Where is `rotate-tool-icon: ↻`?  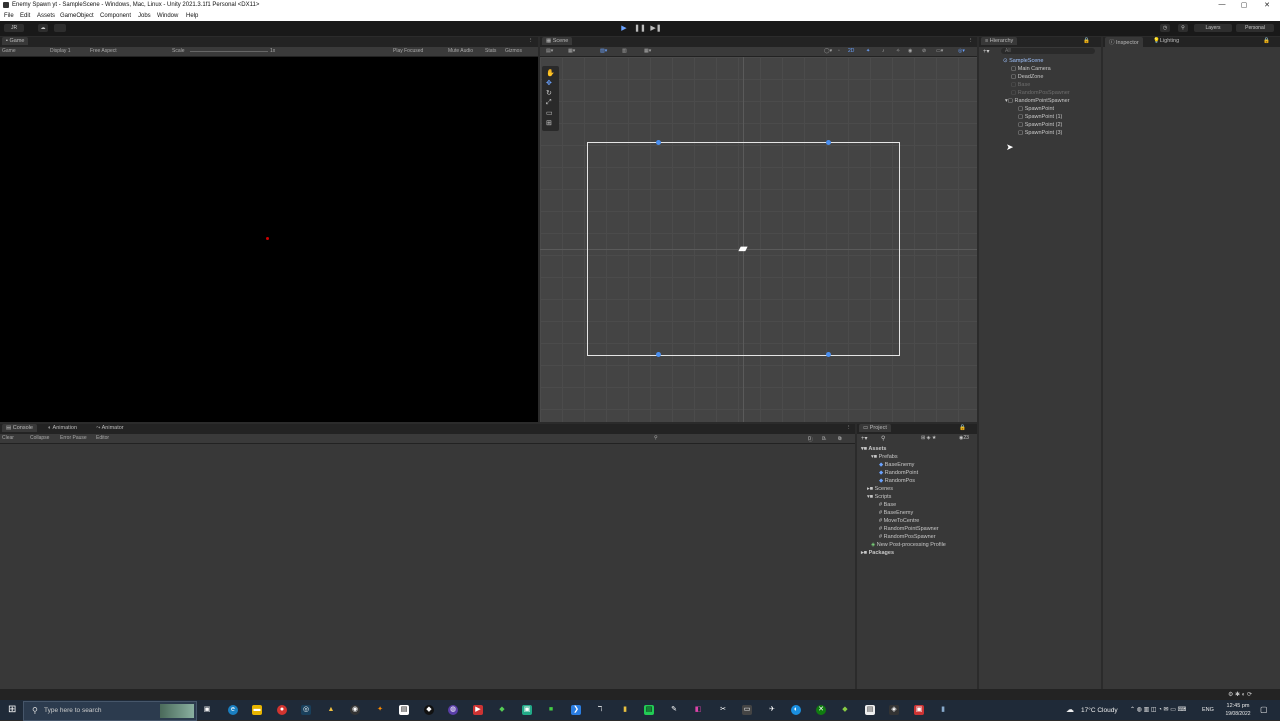 rotate-tool-icon: ↻ is located at coordinates (549, 93).